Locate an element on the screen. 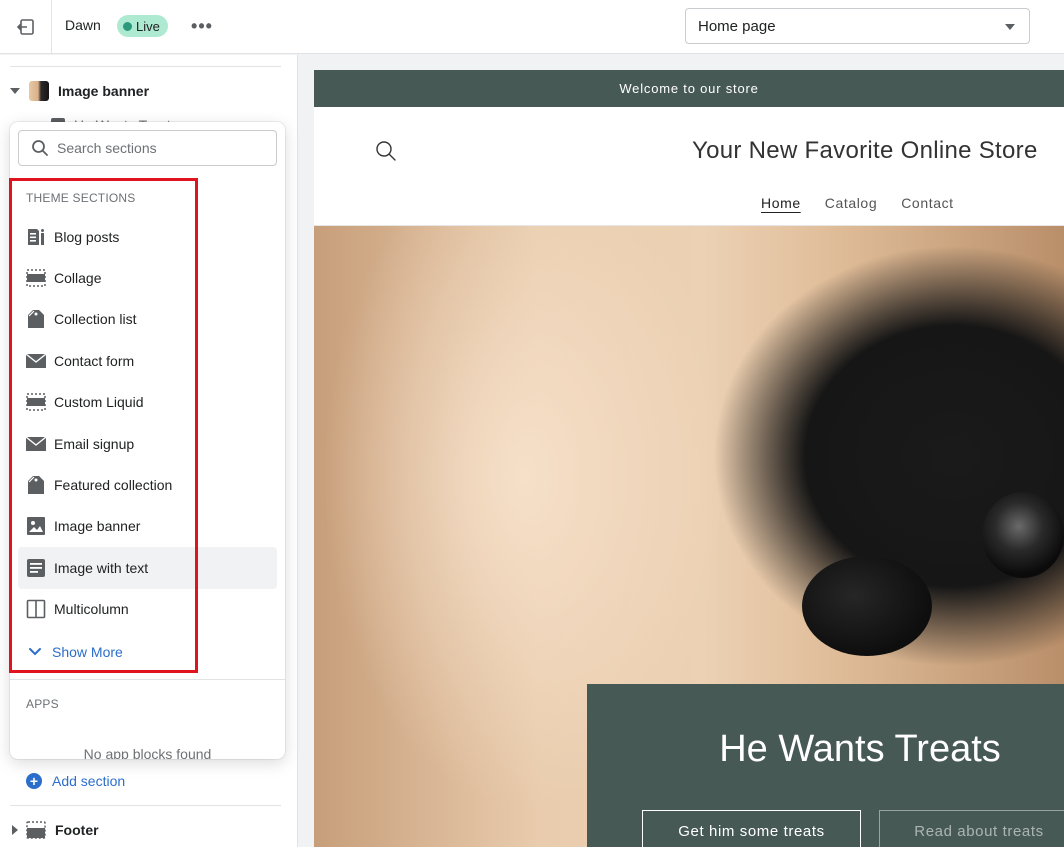  add-section-button: + Add section is located at coordinates (75, 781).